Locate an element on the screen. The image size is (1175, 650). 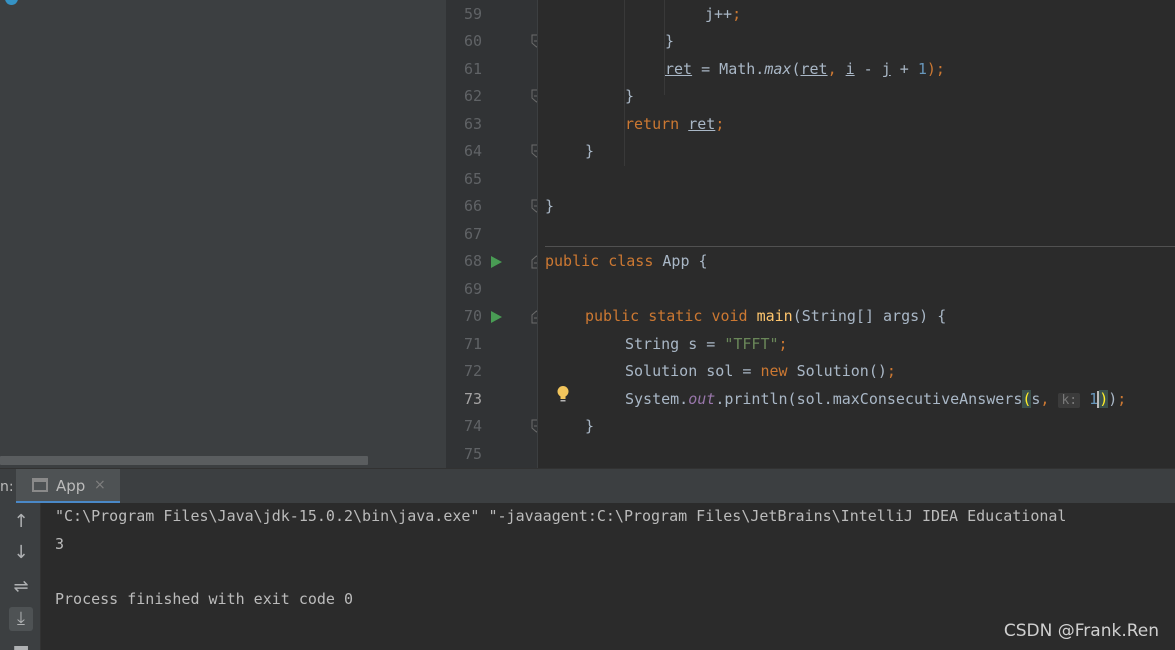
line-number: 59 is located at coordinates (472, 14).